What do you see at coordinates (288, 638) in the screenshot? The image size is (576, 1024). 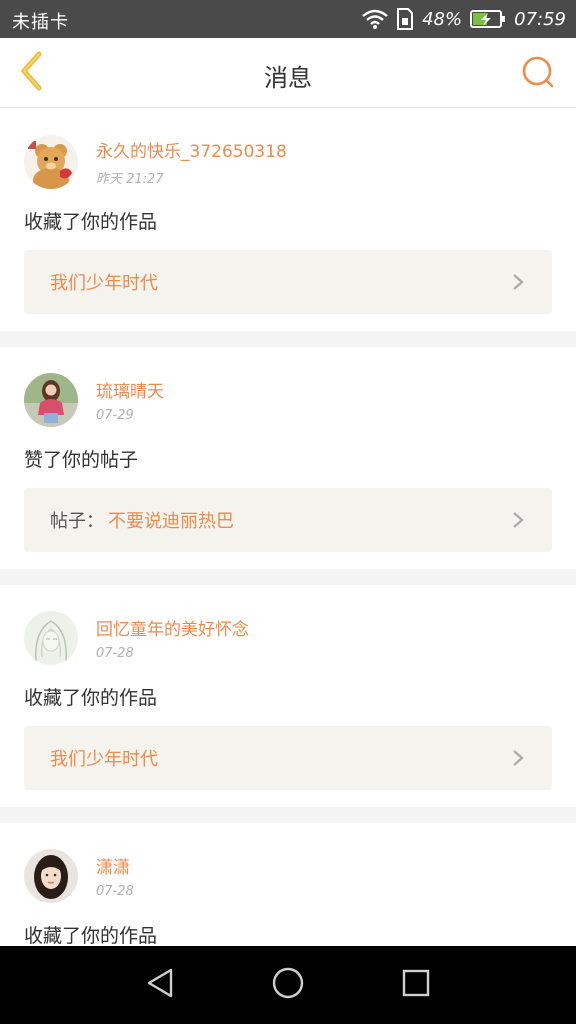 I see `message-user-row: 回忆童年的美好怀念 07-28` at bounding box center [288, 638].